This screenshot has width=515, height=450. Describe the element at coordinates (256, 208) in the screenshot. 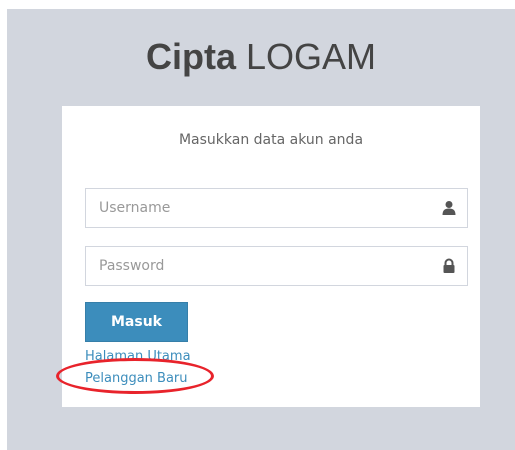

I see `username-input` at that location.